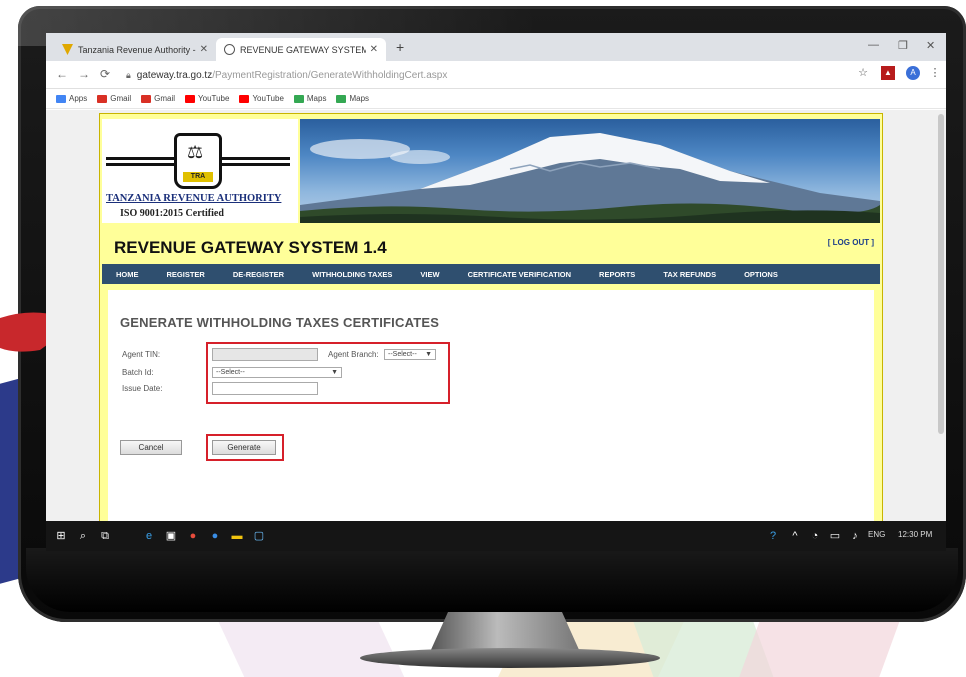 The height and width of the screenshot is (677, 966). Describe the element at coordinates (67, 49) in the screenshot. I see `tra-favicon-icon` at that location.